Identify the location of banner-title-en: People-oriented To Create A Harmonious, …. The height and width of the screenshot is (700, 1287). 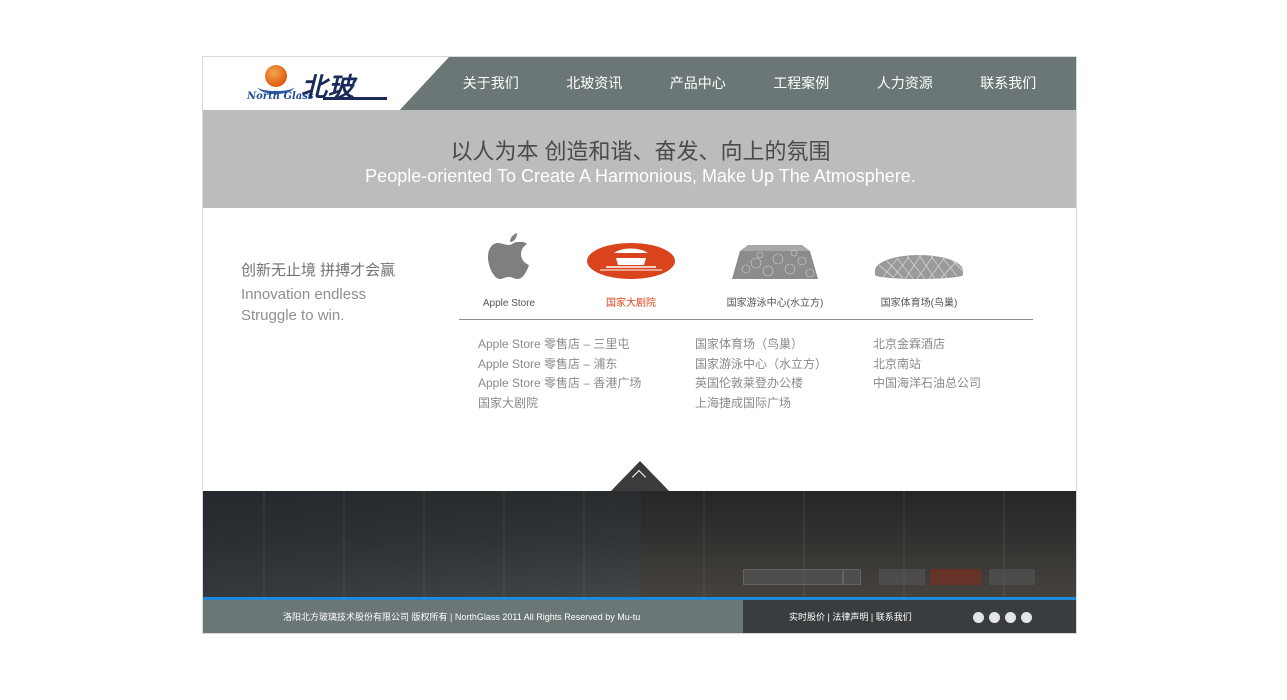
(640, 176).